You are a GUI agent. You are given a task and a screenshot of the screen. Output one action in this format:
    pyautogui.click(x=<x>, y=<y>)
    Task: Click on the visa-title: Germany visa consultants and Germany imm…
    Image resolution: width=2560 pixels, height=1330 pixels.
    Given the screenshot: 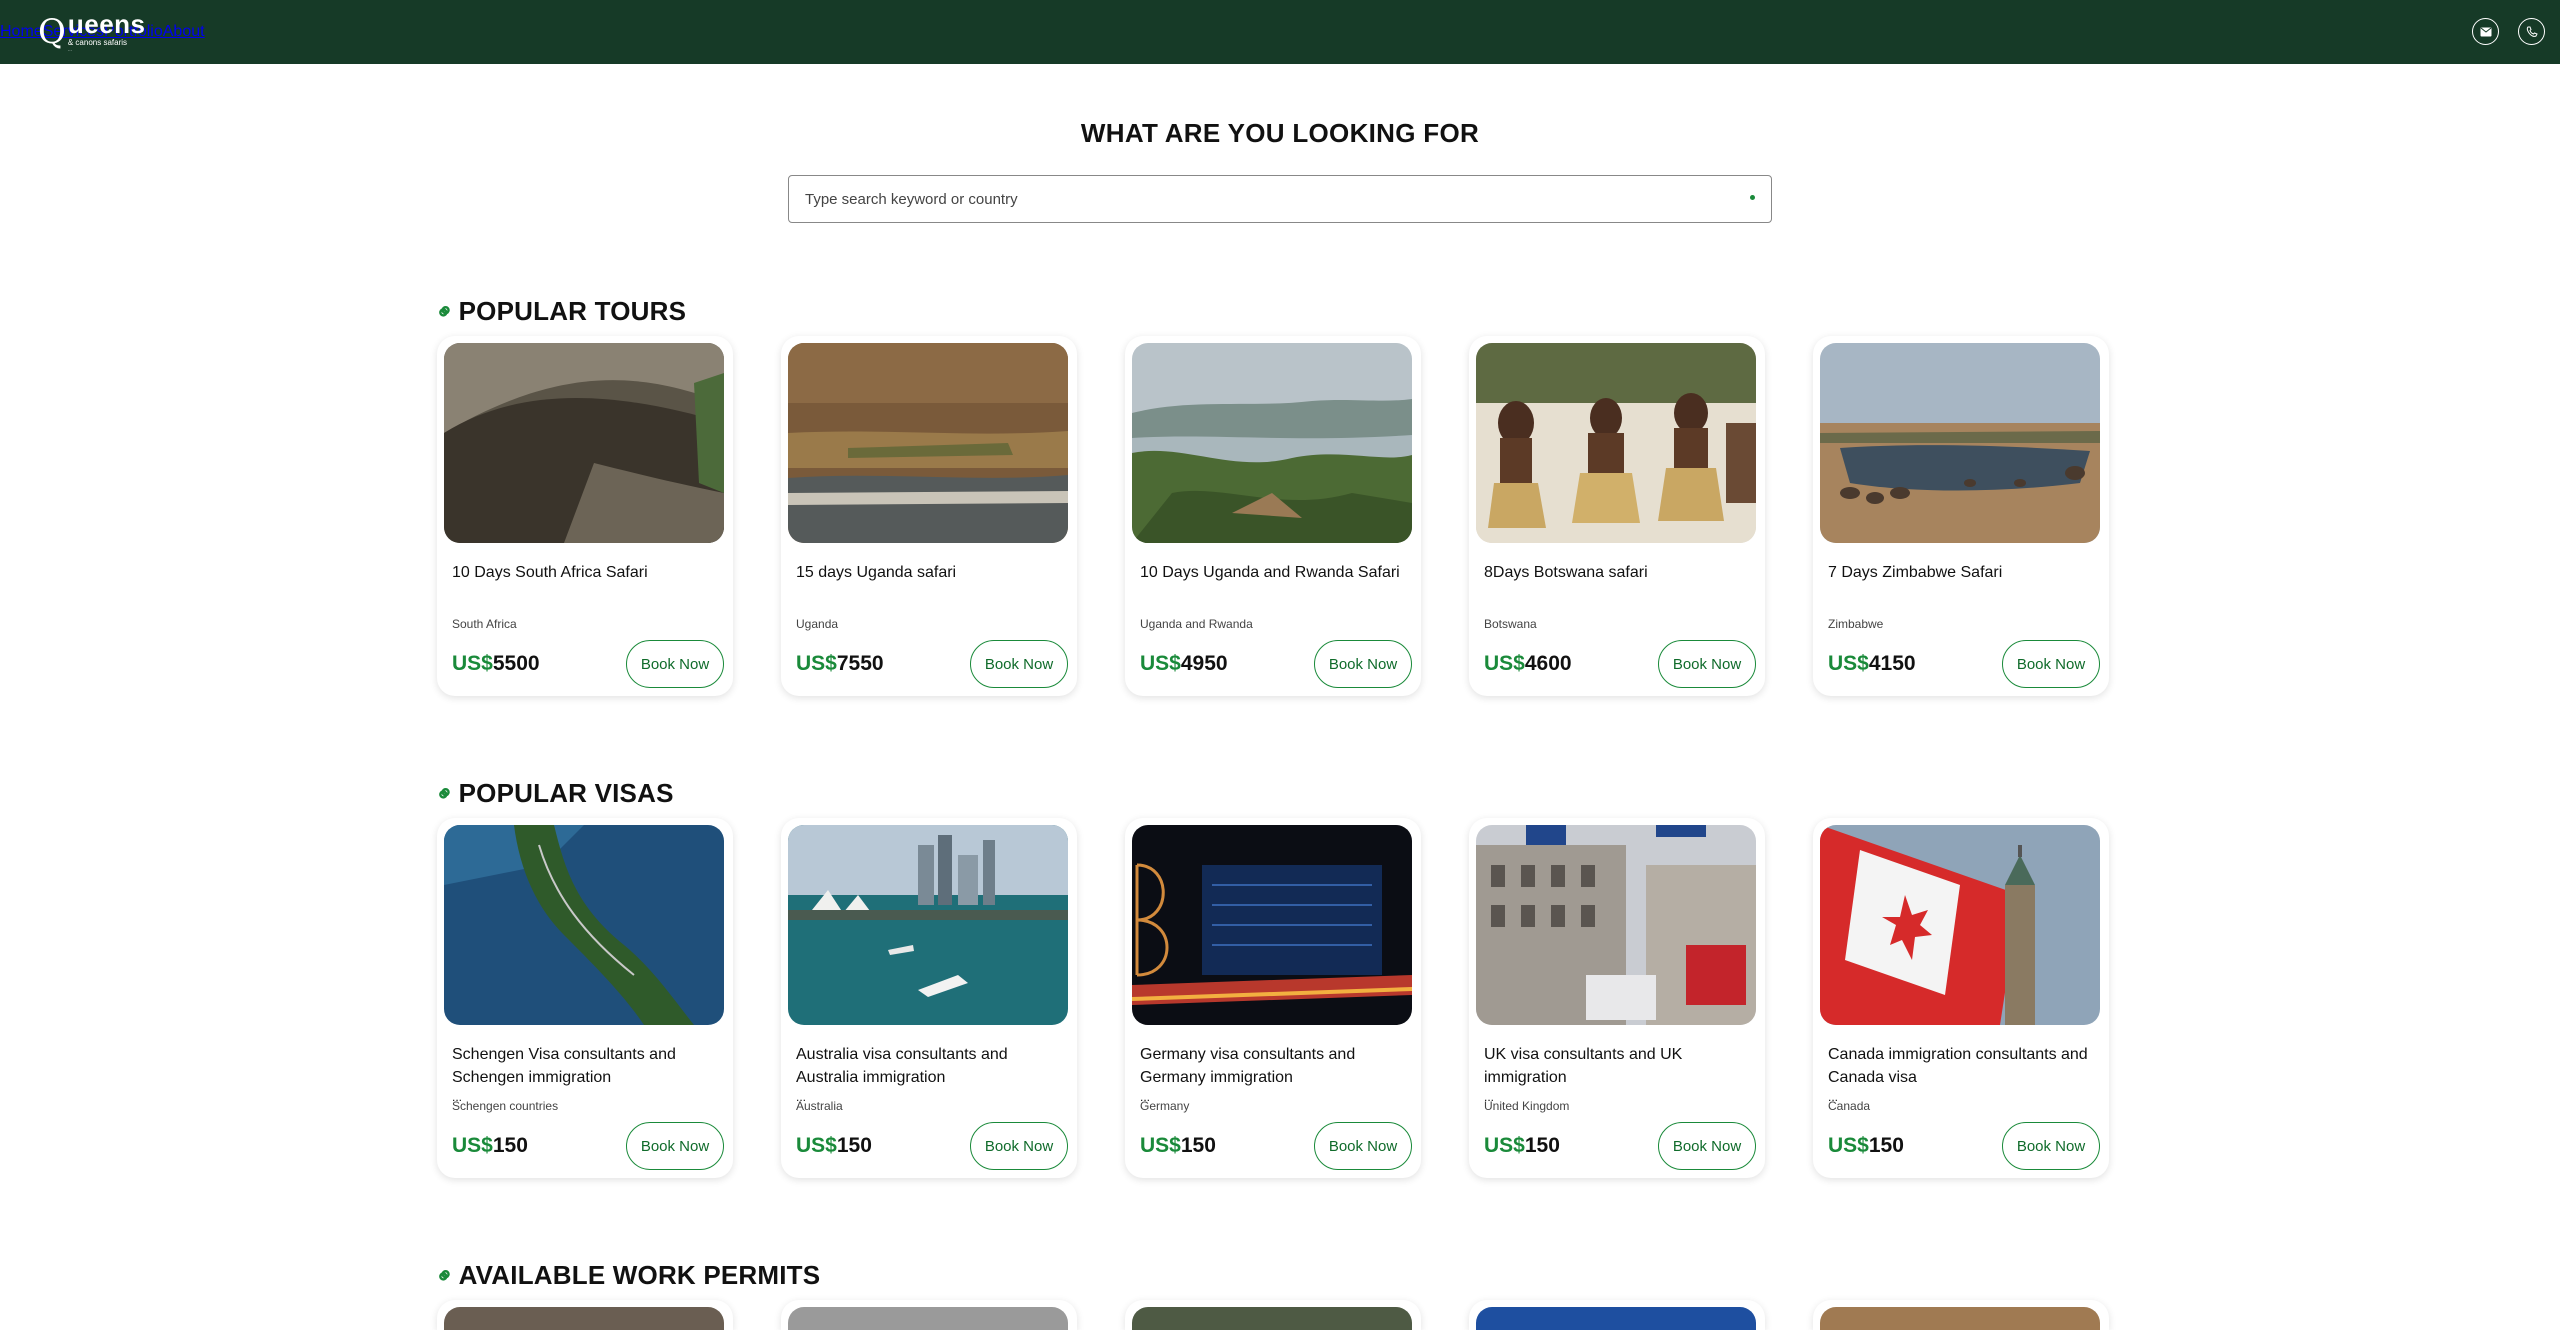 What is the action you would take?
    pyautogui.click(x=1248, y=1066)
    